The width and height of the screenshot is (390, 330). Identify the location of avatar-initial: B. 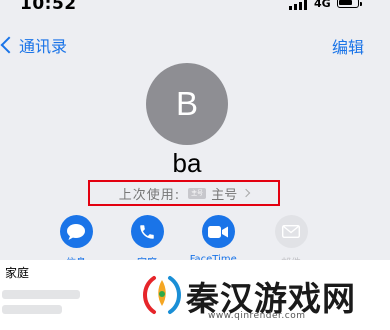
(186, 103).